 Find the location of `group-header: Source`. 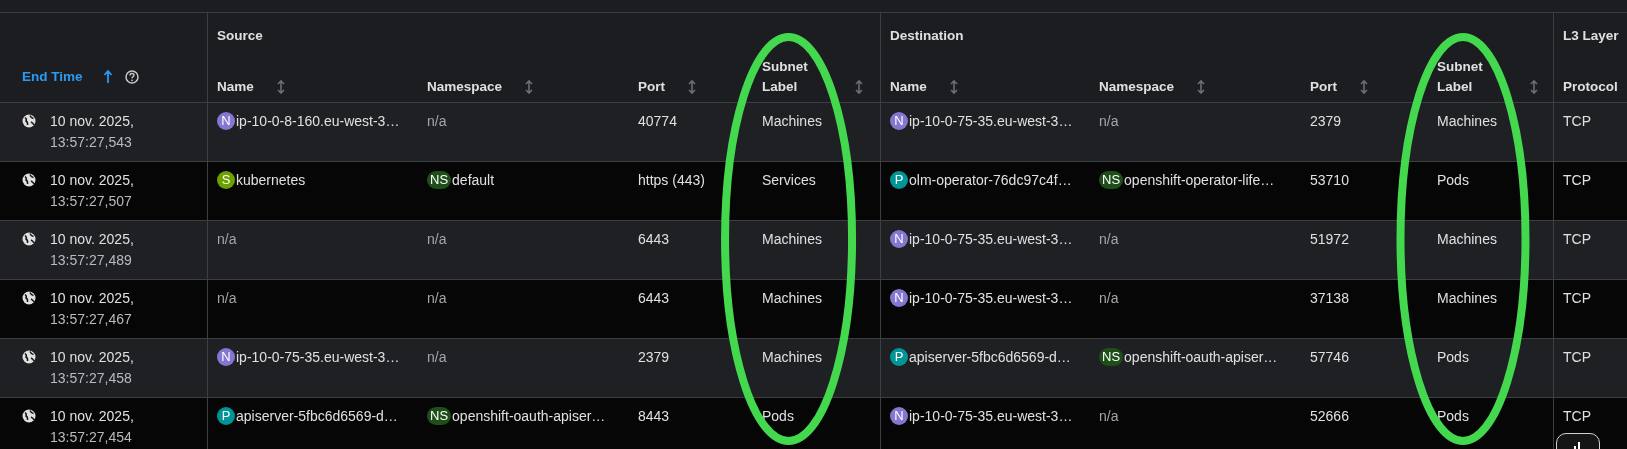

group-header: Source is located at coordinates (240, 35).